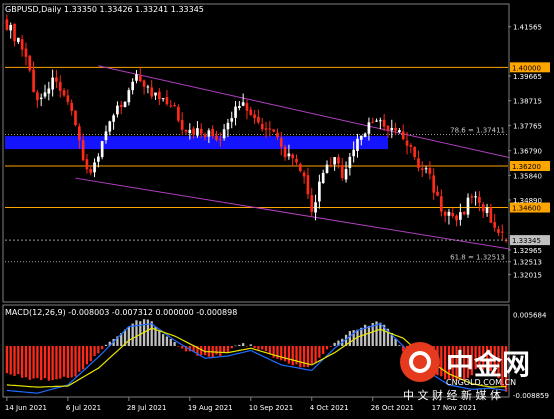 The width and height of the screenshot is (554, 419). What do you see at coordinates (196, 143) in the screenshot?
I see `zone-rect` at bounding box center [196, 143].